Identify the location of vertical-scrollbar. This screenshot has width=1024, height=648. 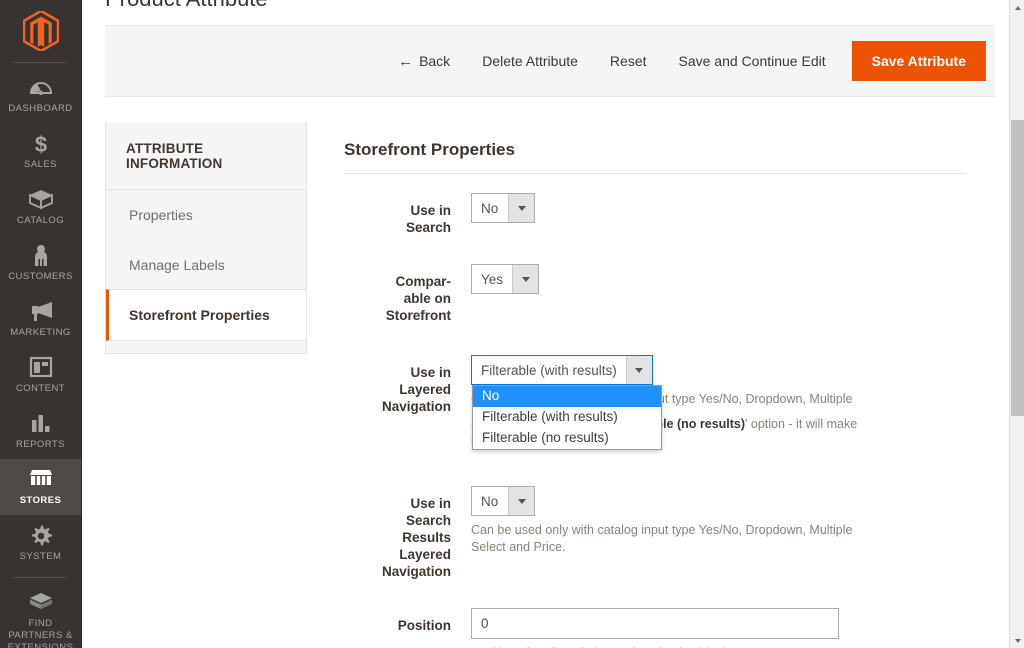
(1016, 324).